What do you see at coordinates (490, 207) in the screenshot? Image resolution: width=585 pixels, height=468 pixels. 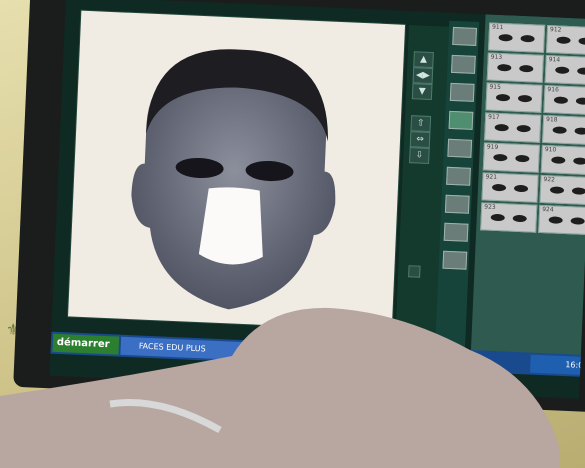 I see `cell-number: 923` at bounding box center [490, 207].